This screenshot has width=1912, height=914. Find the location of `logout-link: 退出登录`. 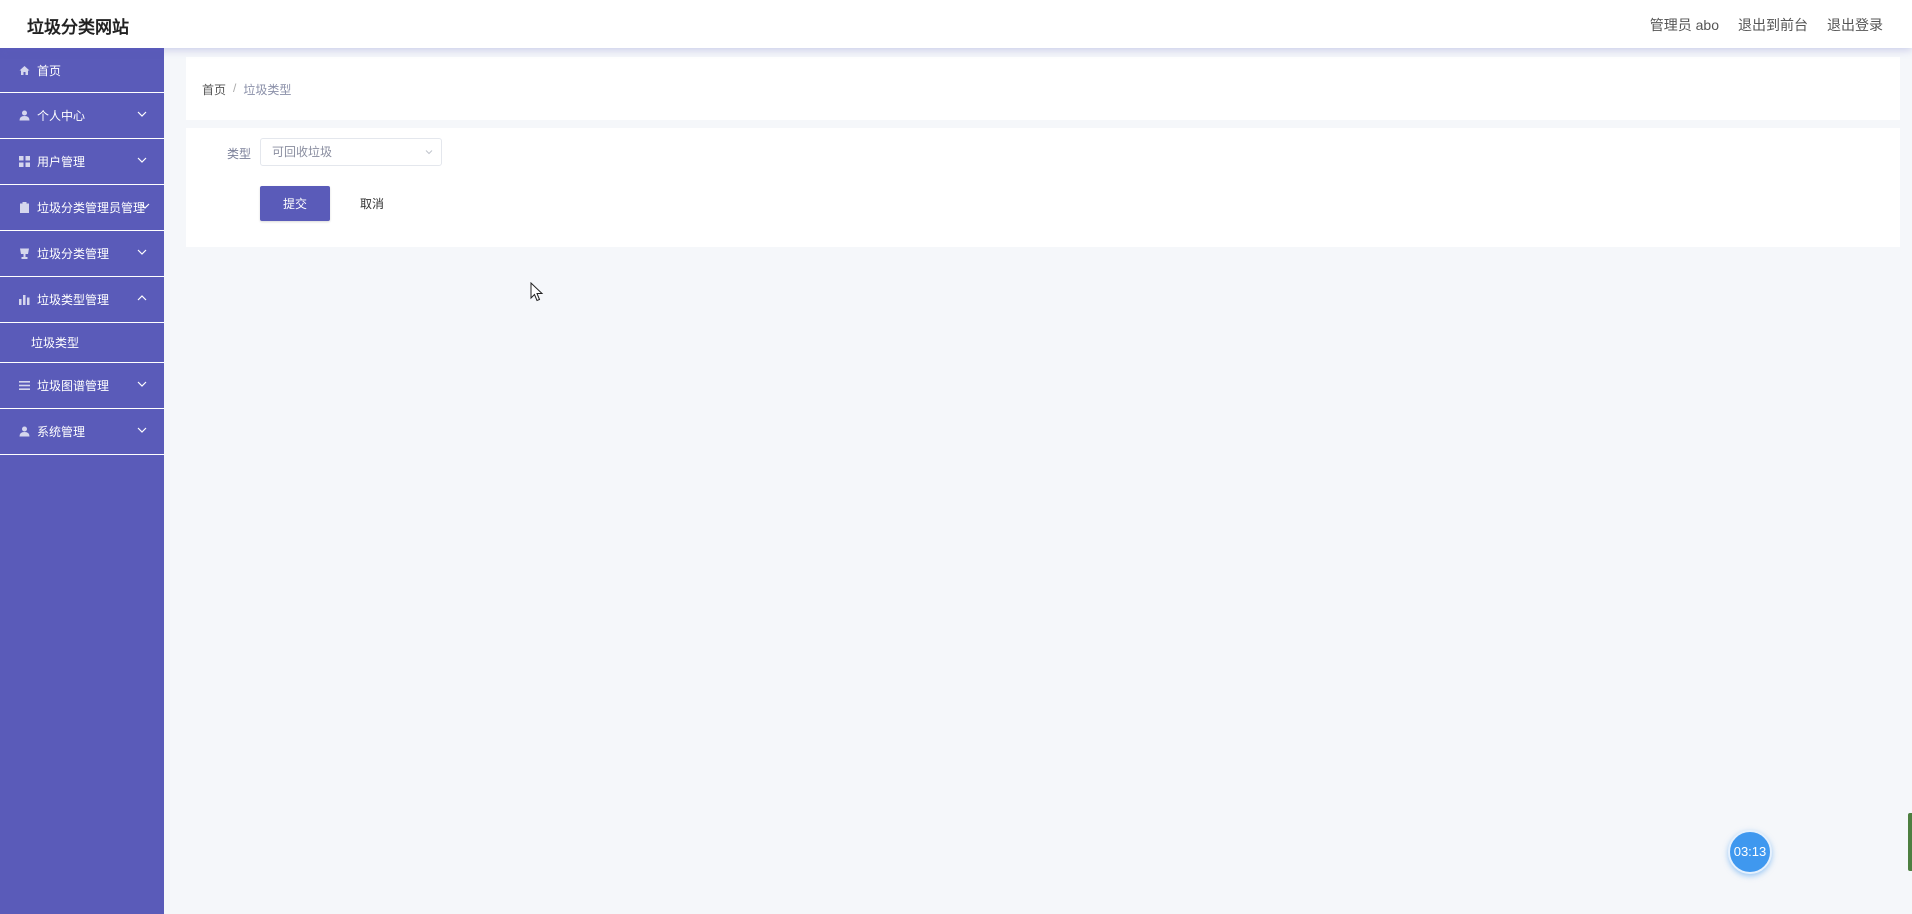

logout-link: 退出登录 is located at coordinates (1855, 25).